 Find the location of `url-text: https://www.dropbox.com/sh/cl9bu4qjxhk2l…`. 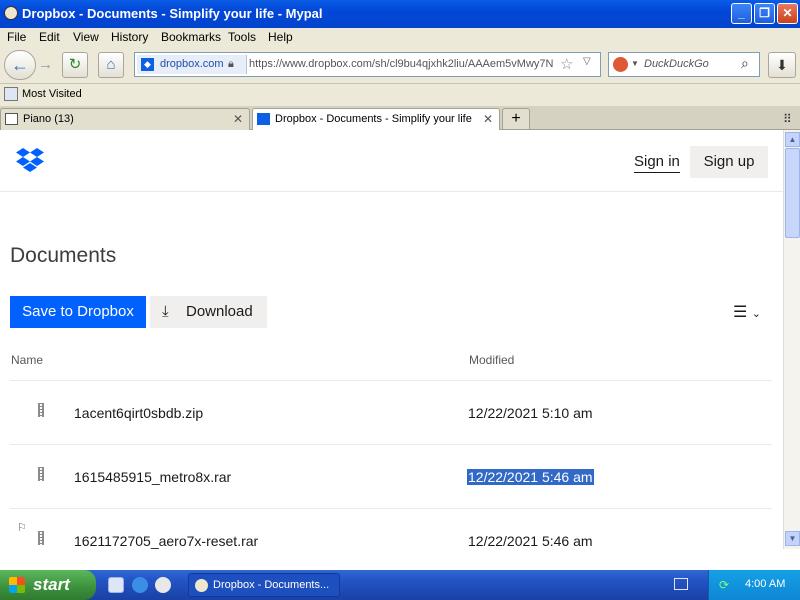

url-text: https://www.dropbox.com/sh/cl9bu4qjxhk2l… is located at coordinates (404, 64).